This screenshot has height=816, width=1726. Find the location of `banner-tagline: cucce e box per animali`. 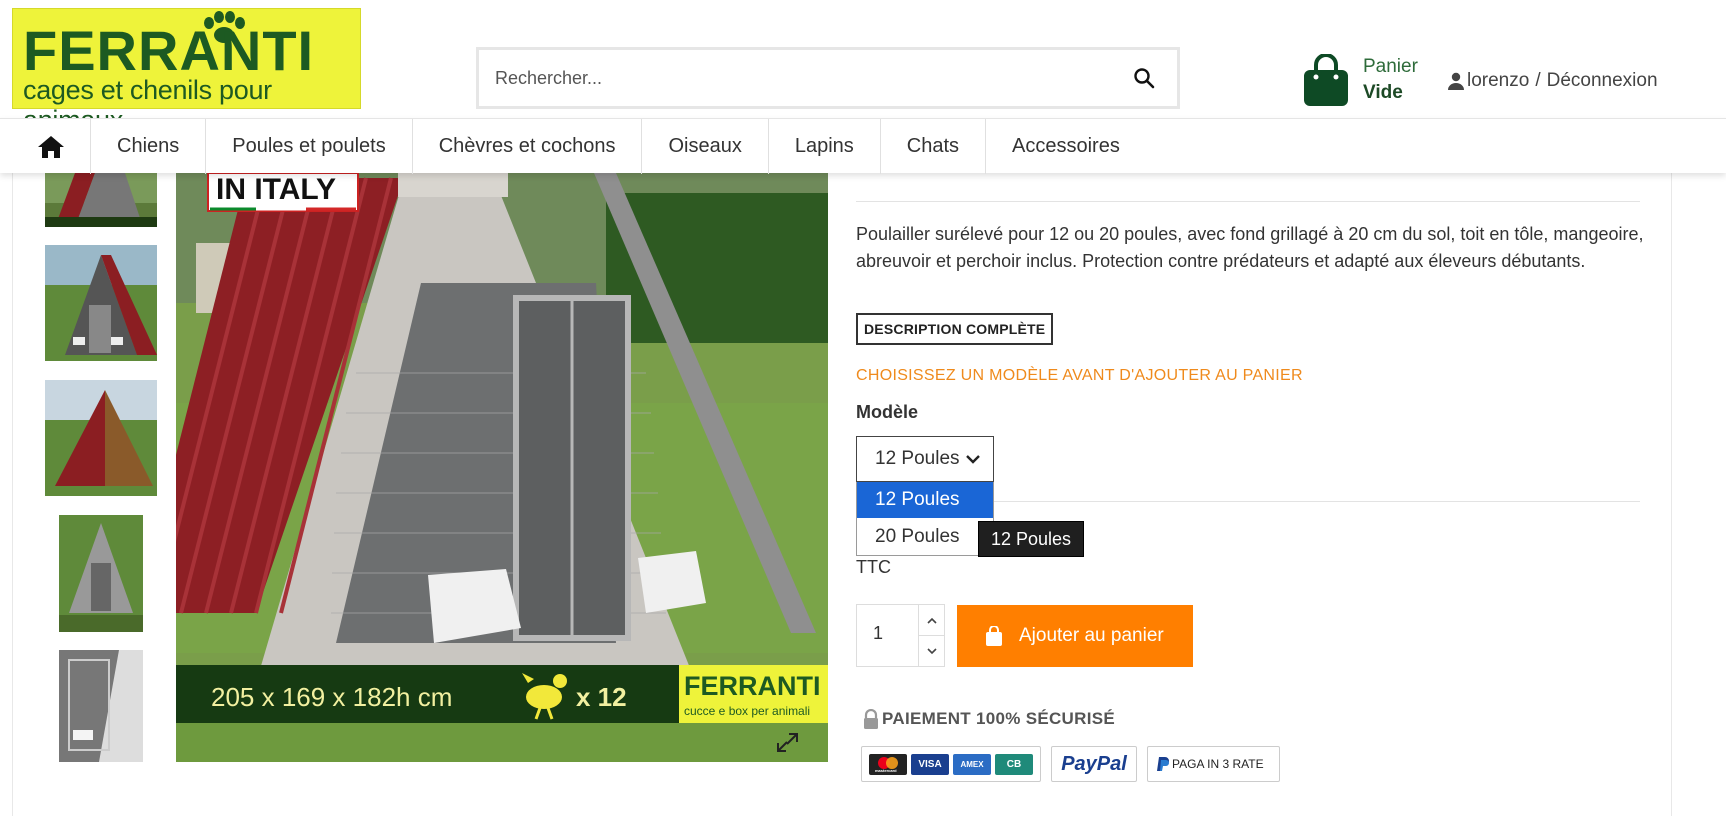

banner-tagline: cucce e box per animali is located at coordinates (747, 711).